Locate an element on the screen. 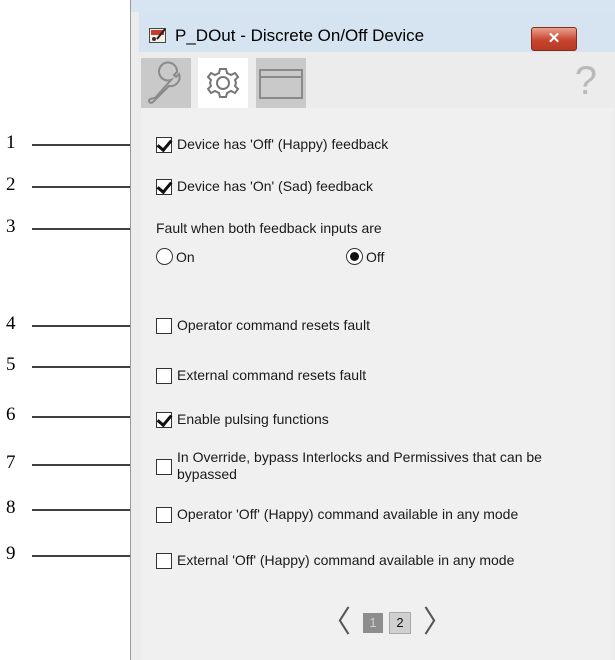 This screenshot has width=615, height=660. checkbox-off-feedback is located at coordinates (164, 145).